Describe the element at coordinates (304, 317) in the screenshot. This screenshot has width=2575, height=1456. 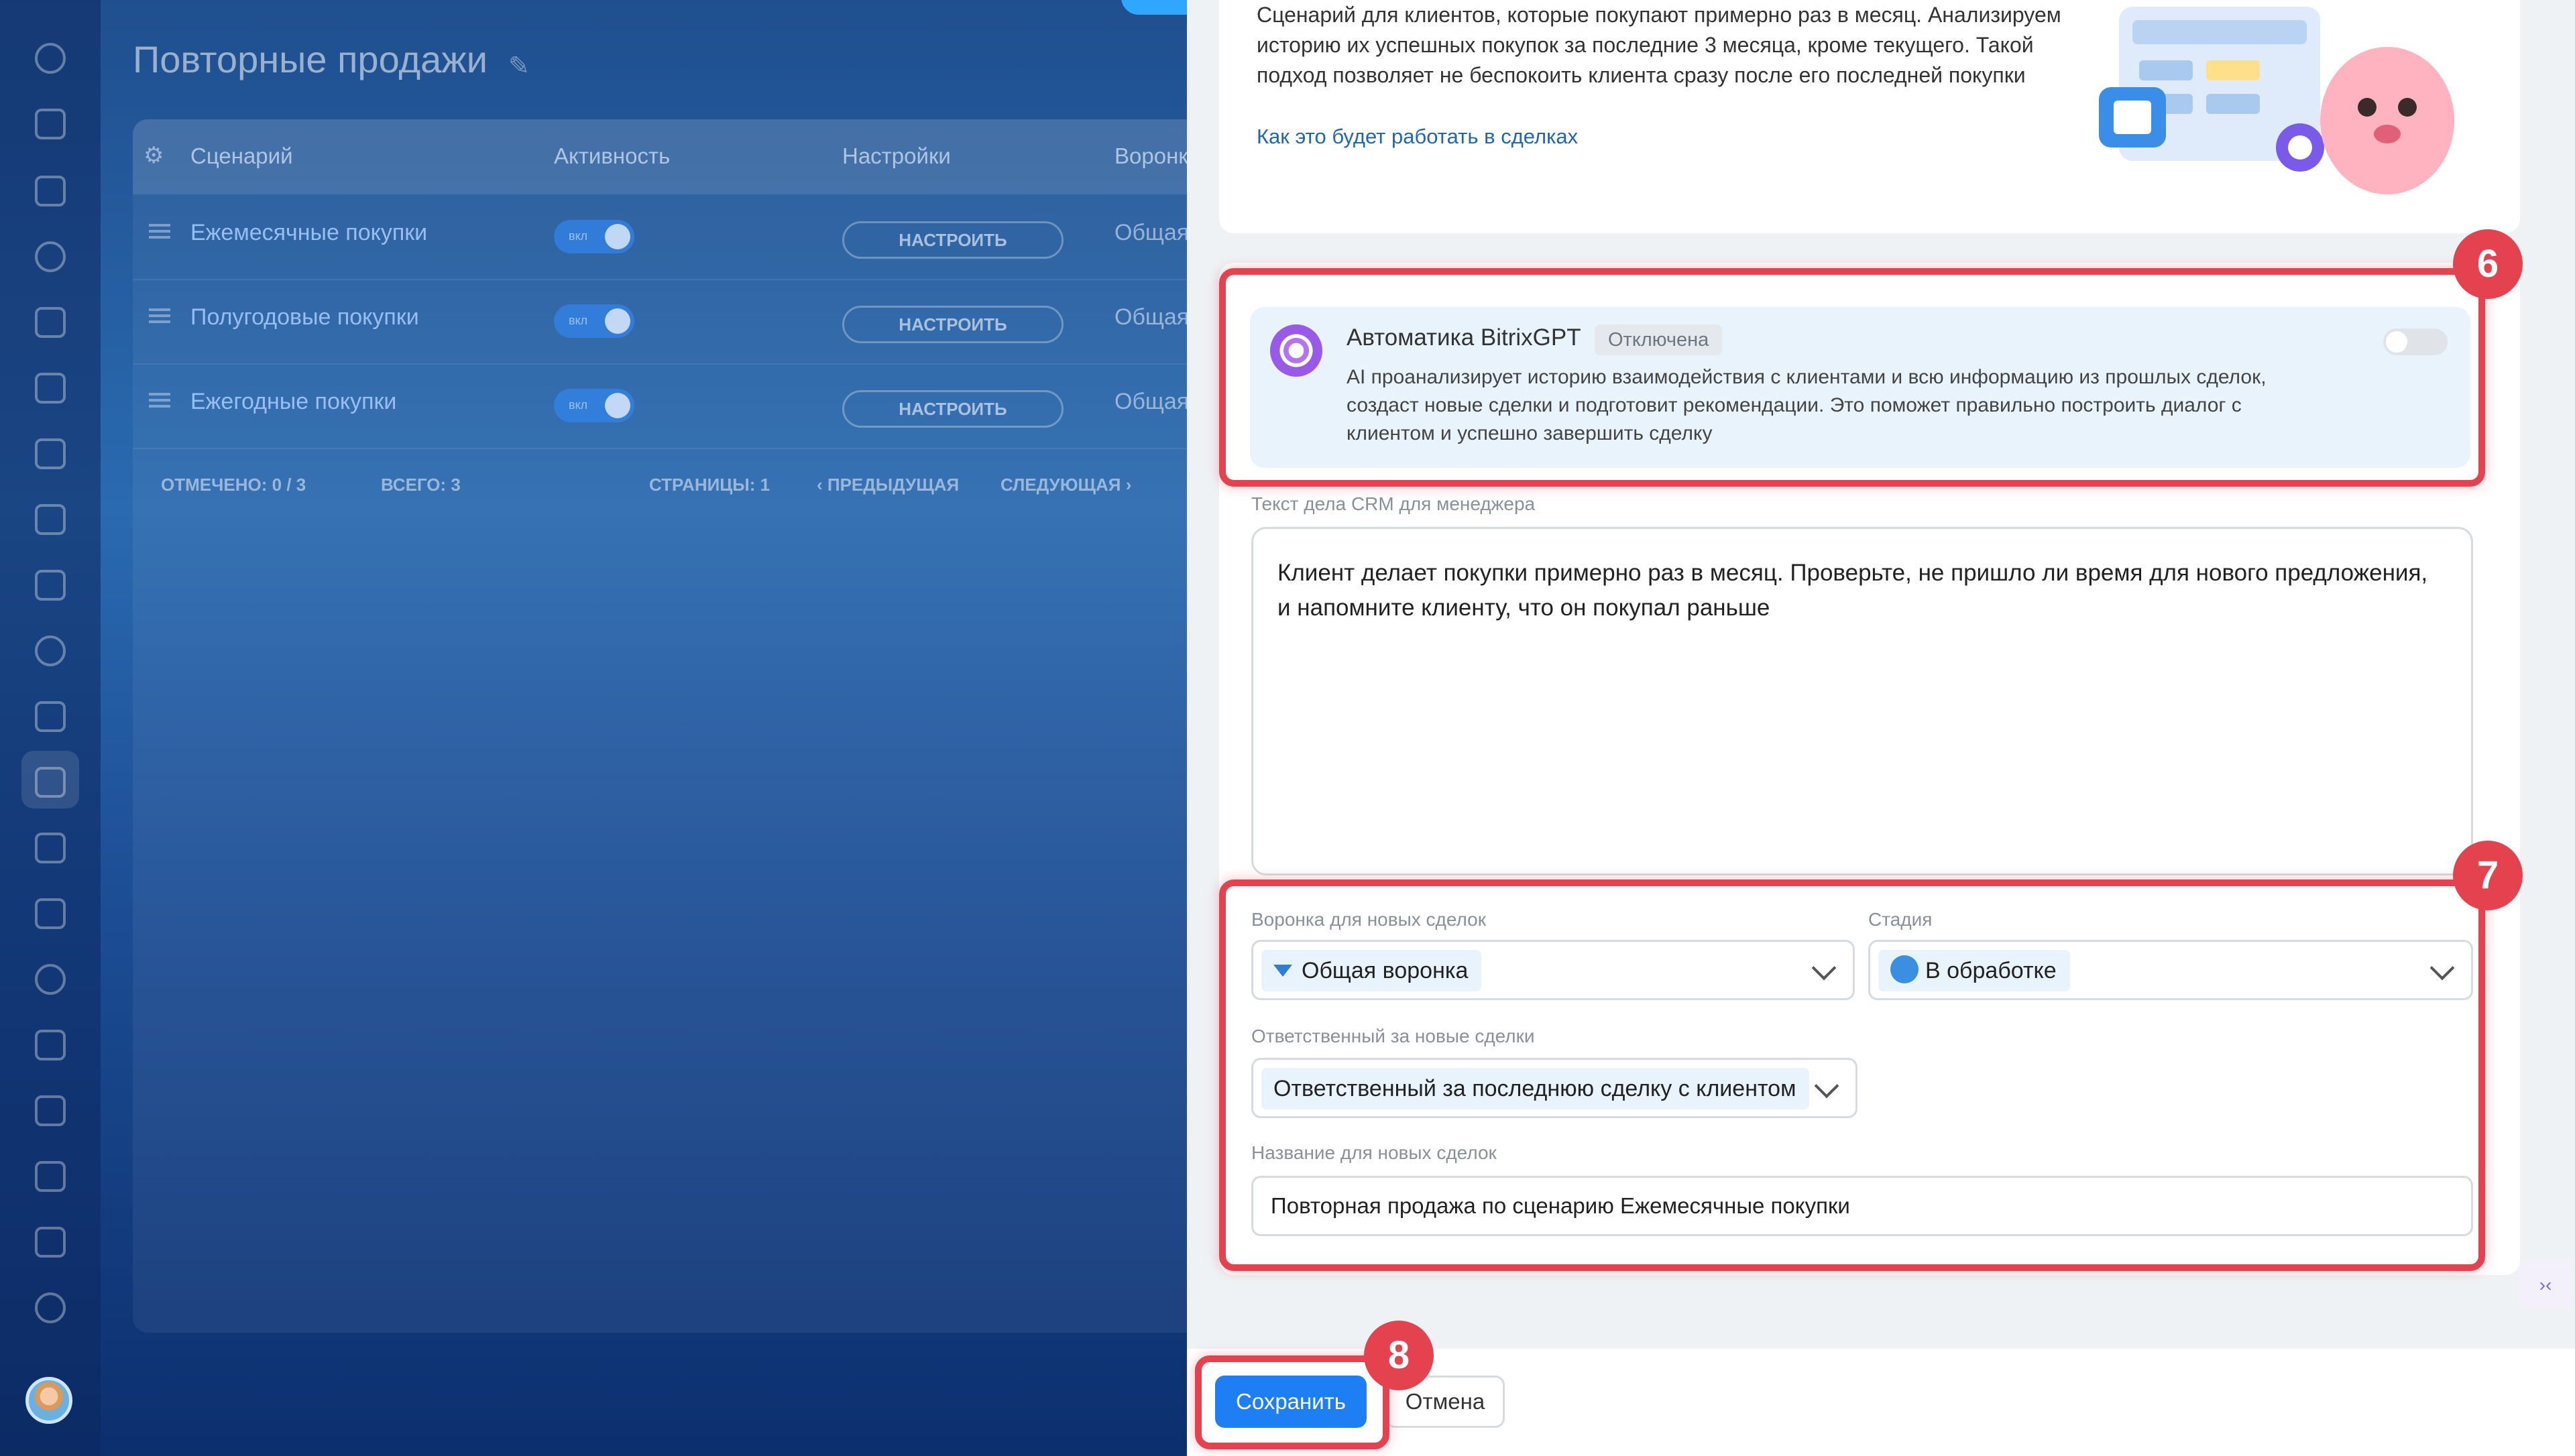
I see `scenario-link: Полугодовые покупки` at that location.